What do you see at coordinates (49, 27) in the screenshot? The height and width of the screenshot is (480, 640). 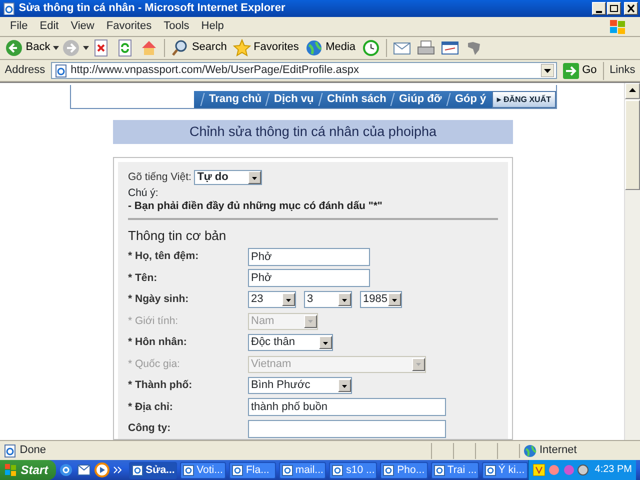 I see `menu-item: Edit` at bounding box center [49, 27].